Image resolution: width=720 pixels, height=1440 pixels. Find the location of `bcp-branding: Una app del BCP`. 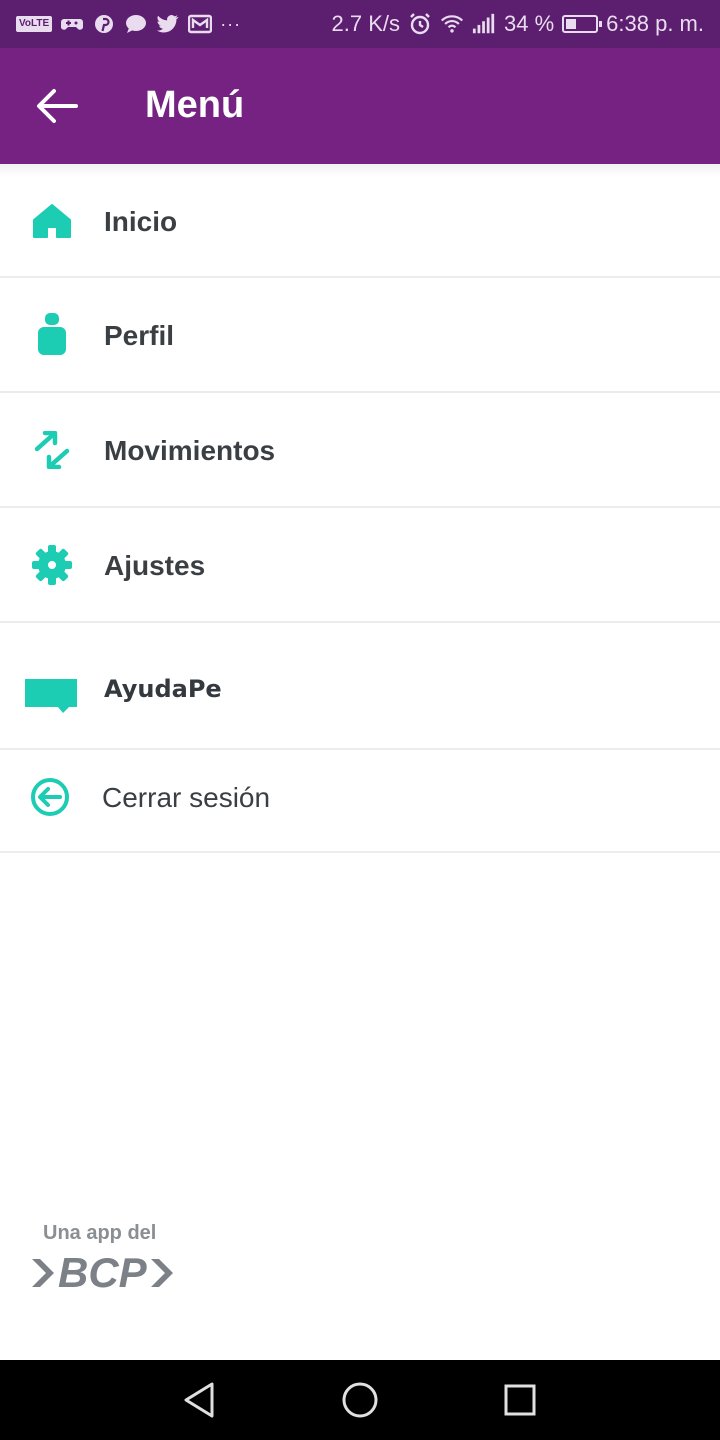

bcp-branding: Una app del BCP is located at coordinates (102, 1259).